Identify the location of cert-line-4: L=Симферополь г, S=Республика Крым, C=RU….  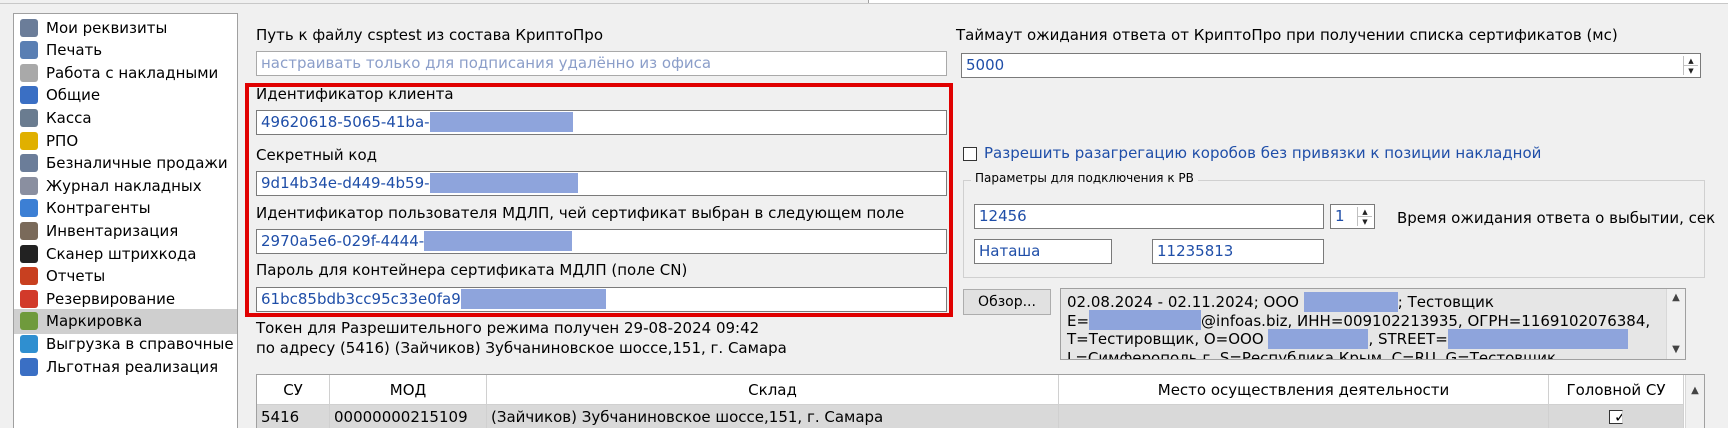
(1312, 354).